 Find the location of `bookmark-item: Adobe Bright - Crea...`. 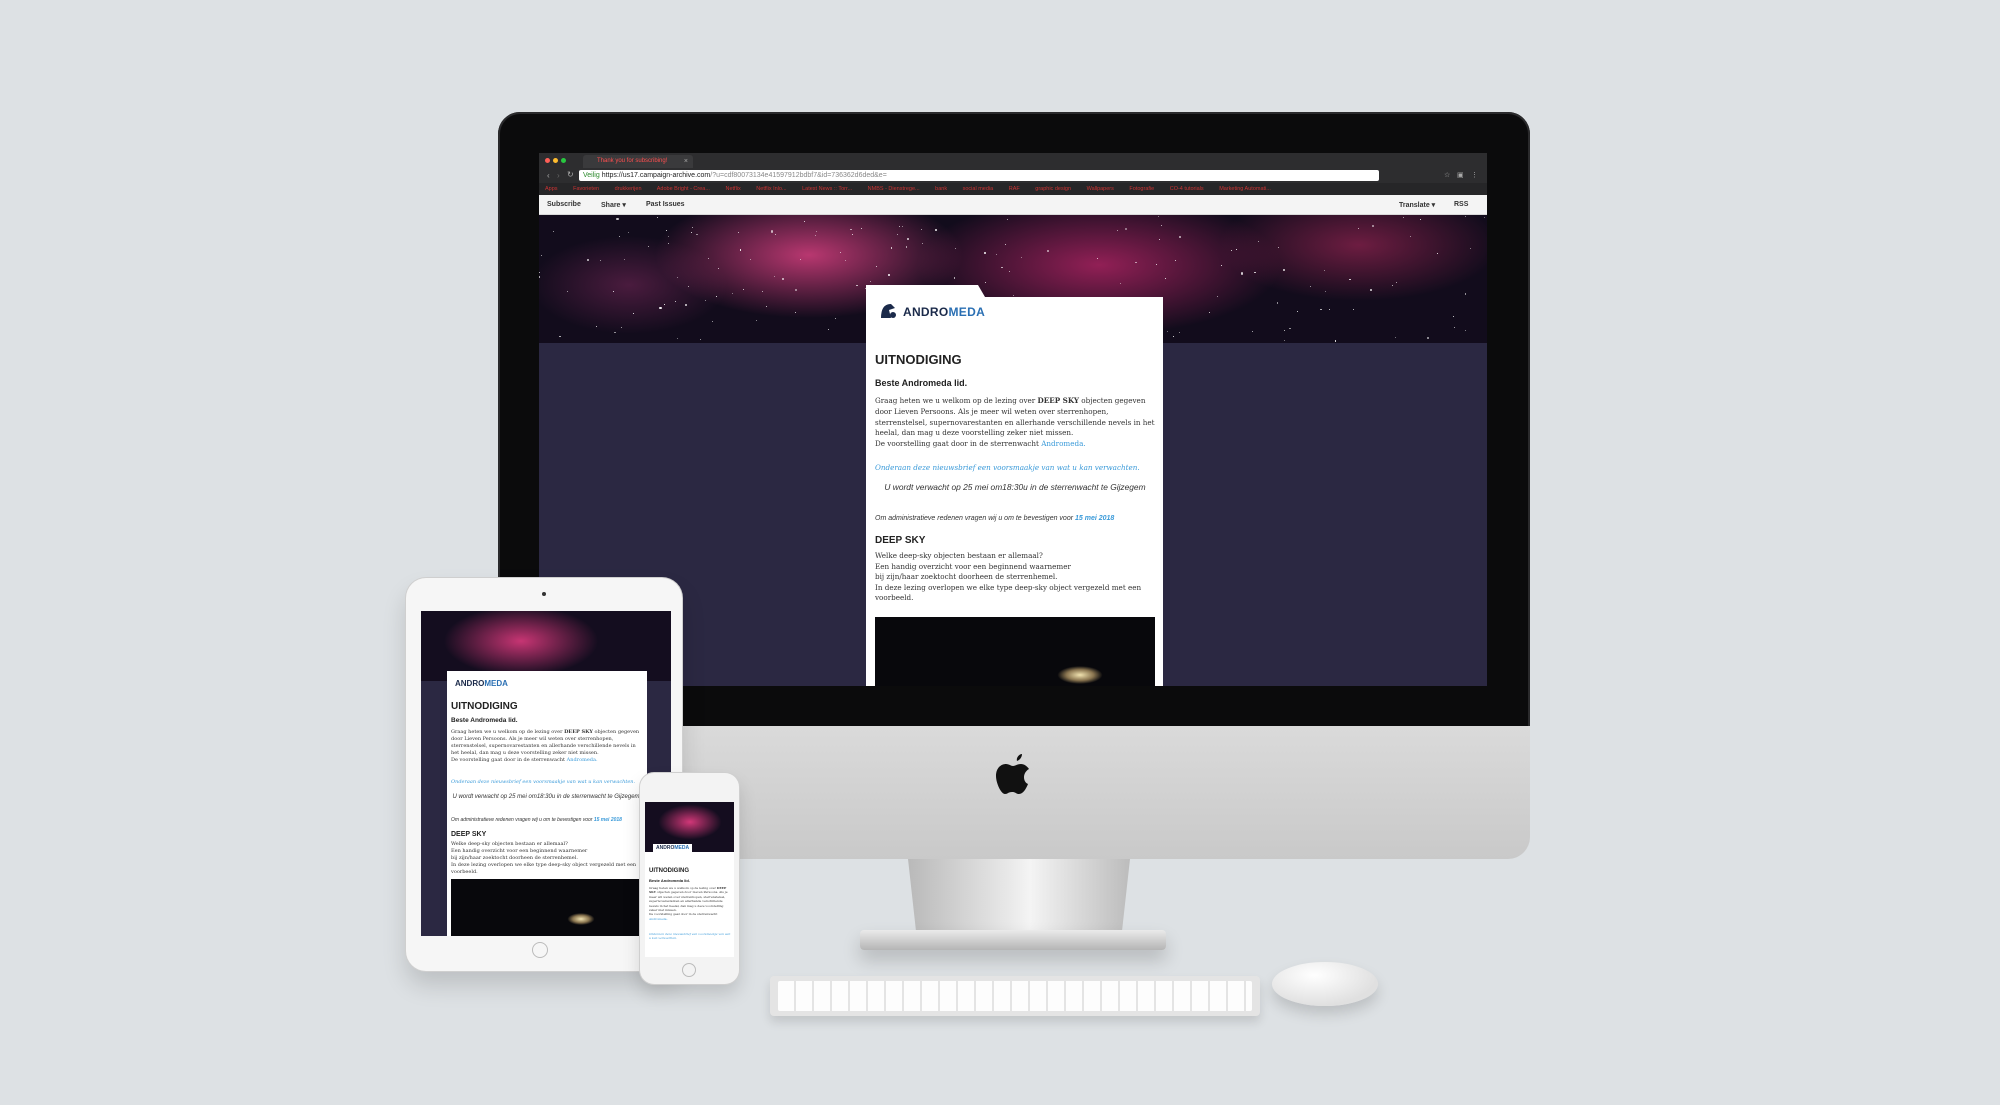

bookmark-item: Adobe Bright - Crea... is located at coordinates (683, 189).